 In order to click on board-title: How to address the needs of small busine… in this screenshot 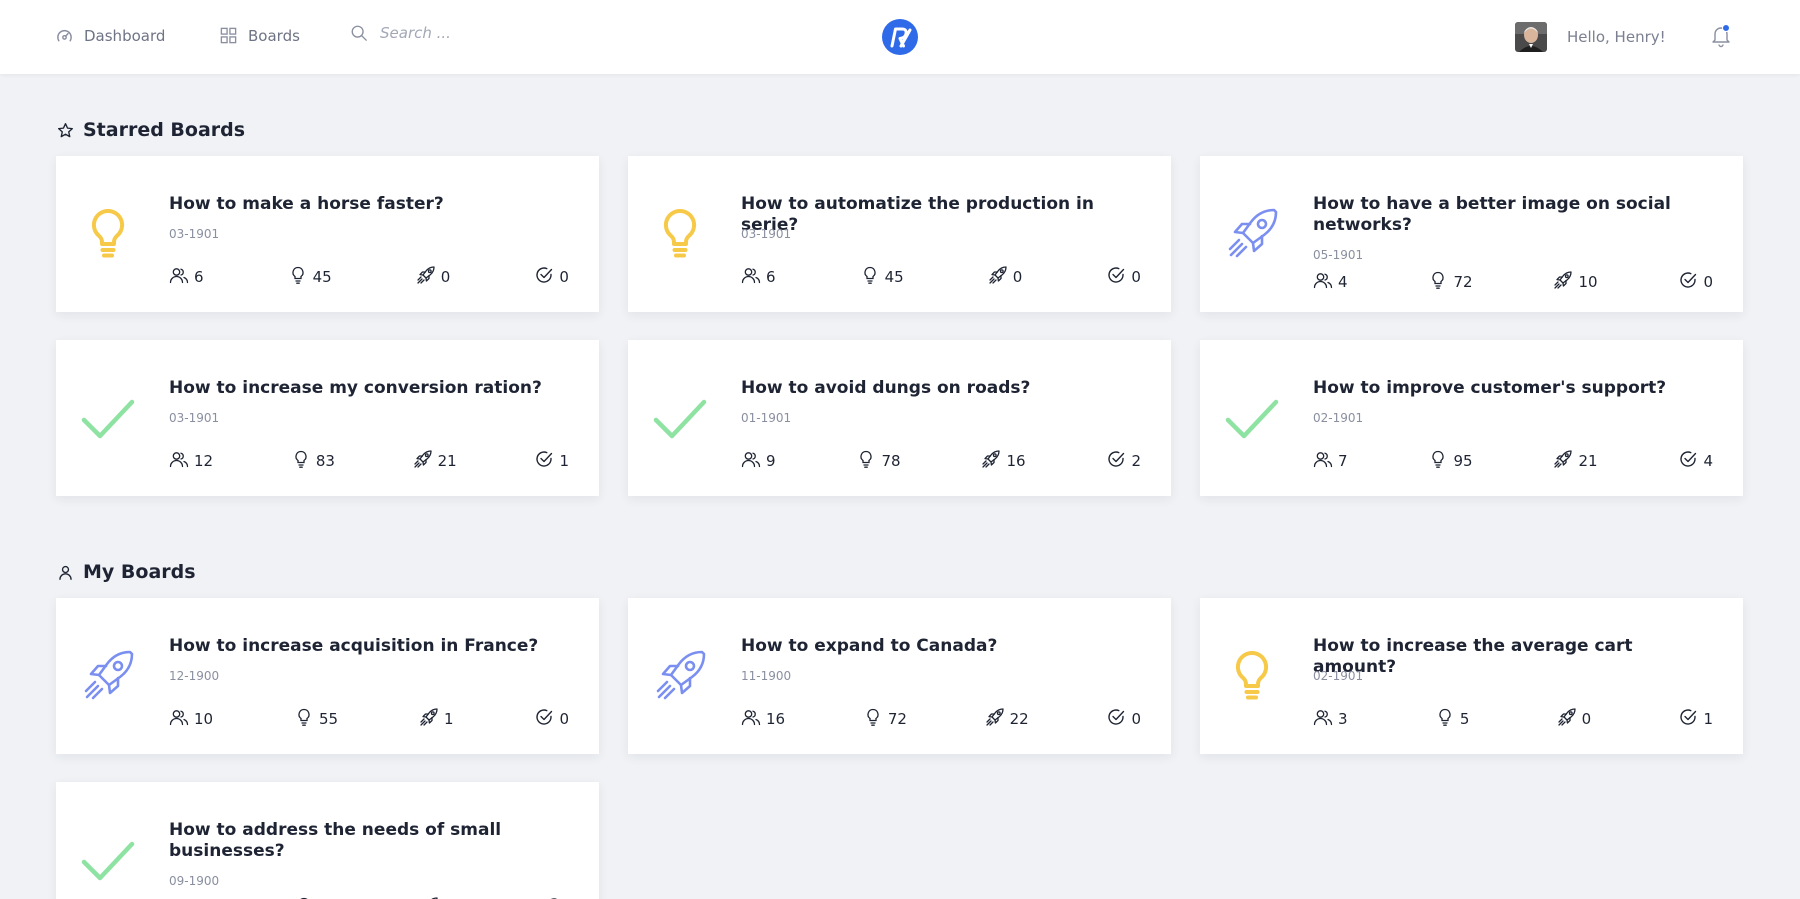, I will do `click(369, 841)`.